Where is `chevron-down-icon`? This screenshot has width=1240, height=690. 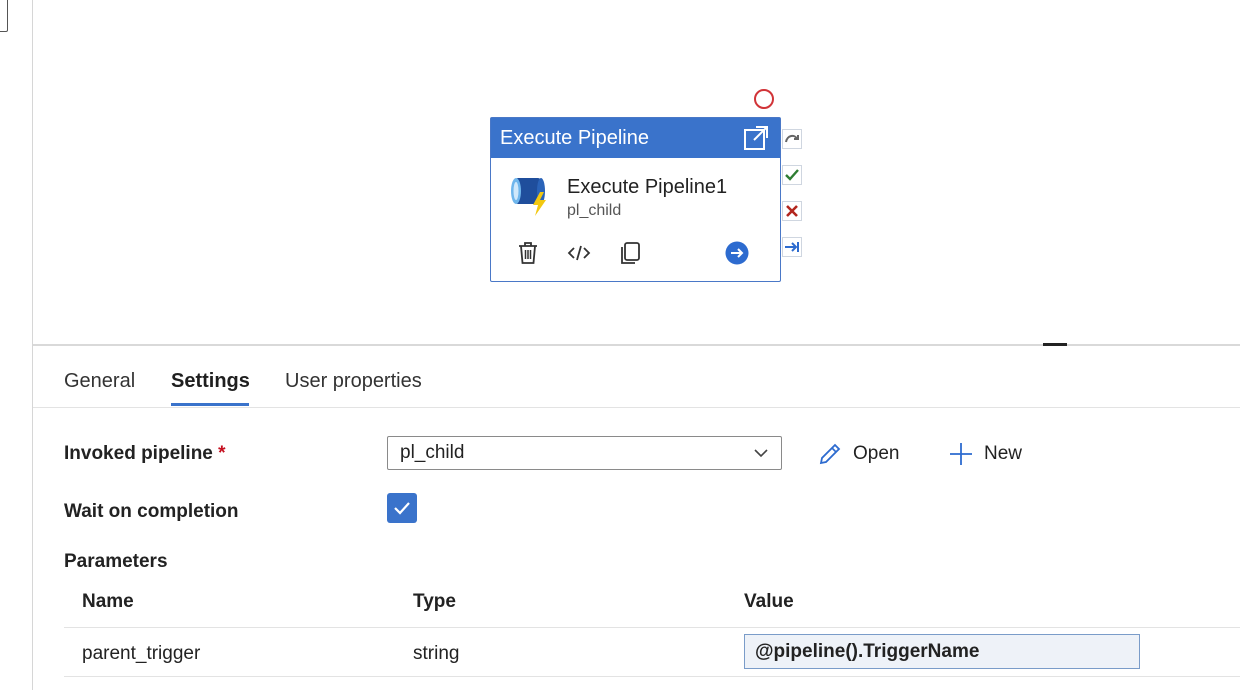 chevron-down-icon is located at coordinates (761, 453).